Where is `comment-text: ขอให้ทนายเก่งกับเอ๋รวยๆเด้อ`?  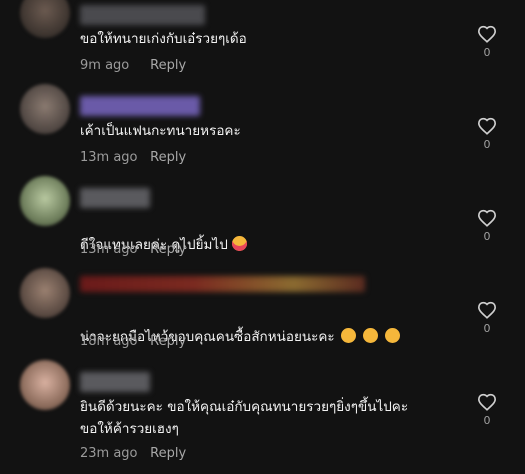
comment-text: ขอให้ทนายเก่งกับเอ๋รวยๆเด้อ is located at coordinates (163, 39).